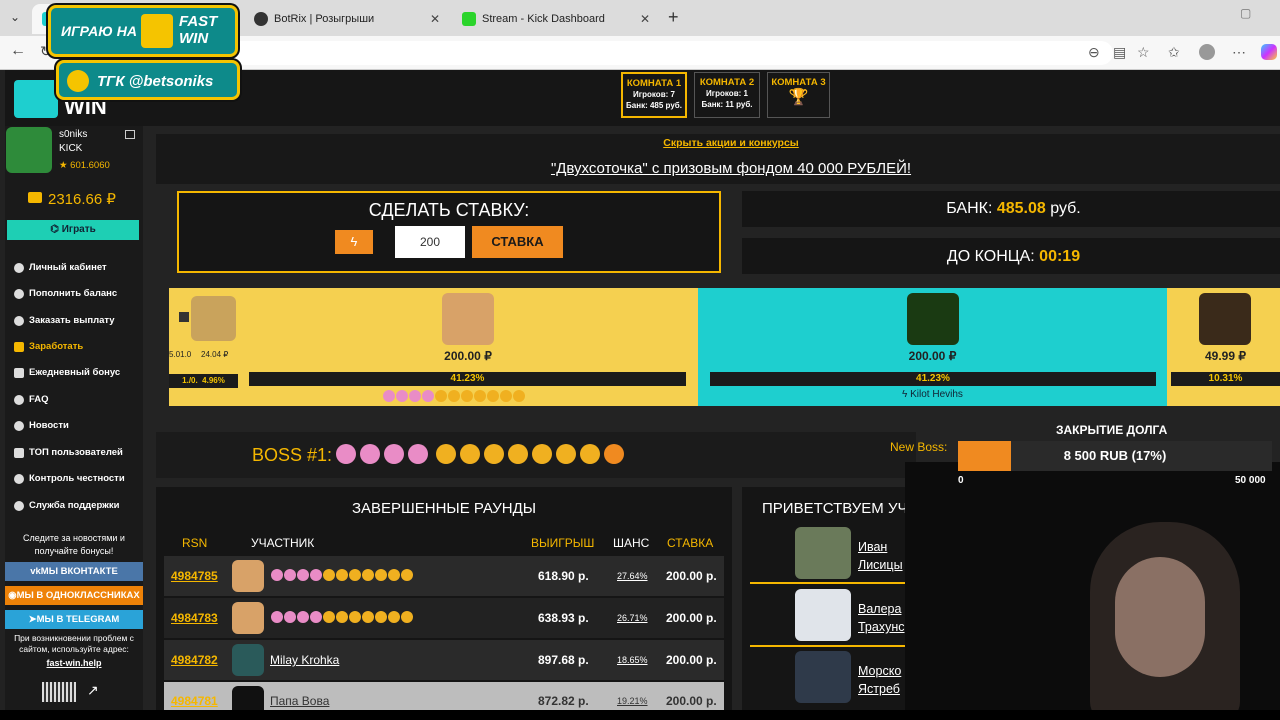 Image resolution: width=1280 pixels, height=720 pixels. Describe the element at coordinates (69, 478) in the screenshot. I see `sidebar-item-fairness: Контроль честности` at that location.